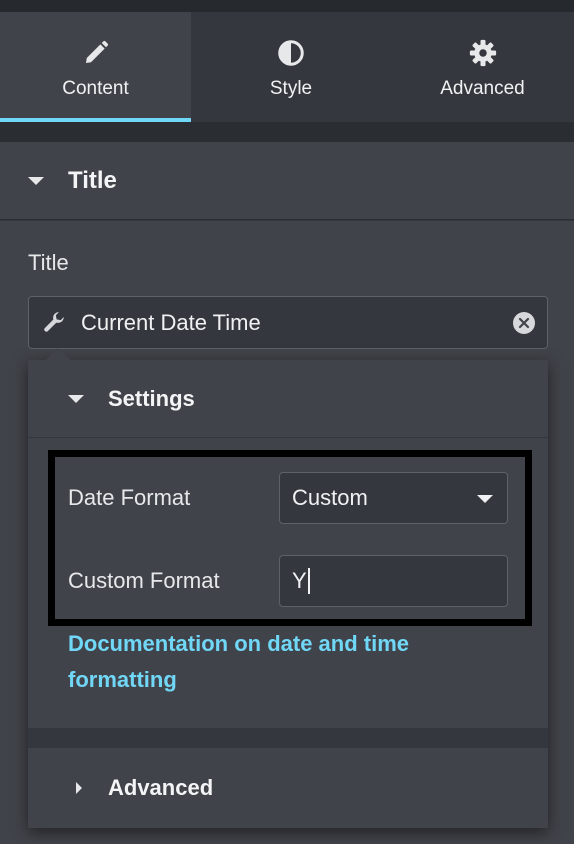 This screenshot has height=844, width=574. Describe the element at coordinates (308, 581) in the screenshot. I see `text-cursor` at that location.